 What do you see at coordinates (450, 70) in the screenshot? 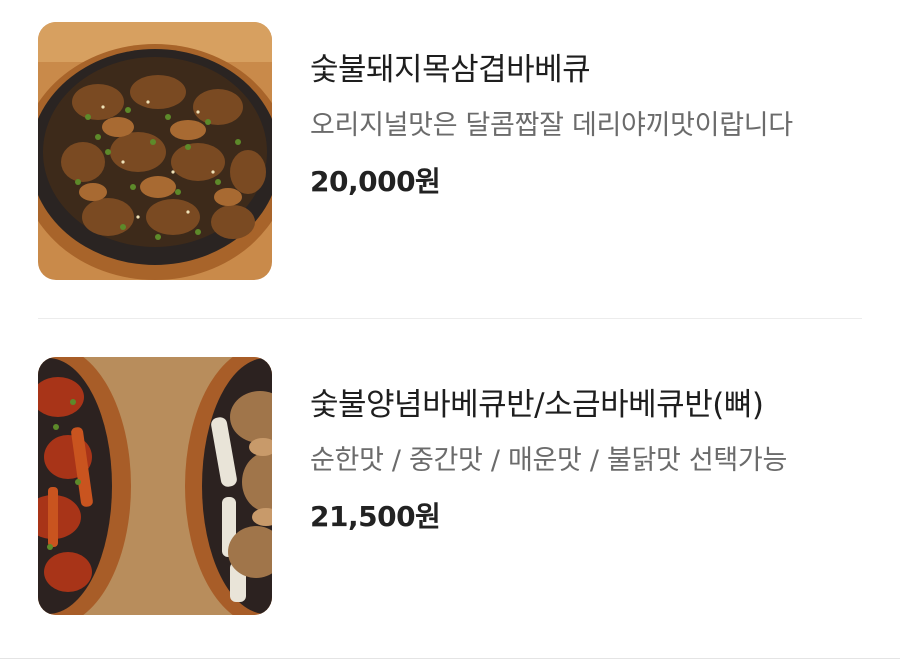
I see `menu-item-name: 숯불돼지목삼겹바베큐` at bounding box center [450, 70].